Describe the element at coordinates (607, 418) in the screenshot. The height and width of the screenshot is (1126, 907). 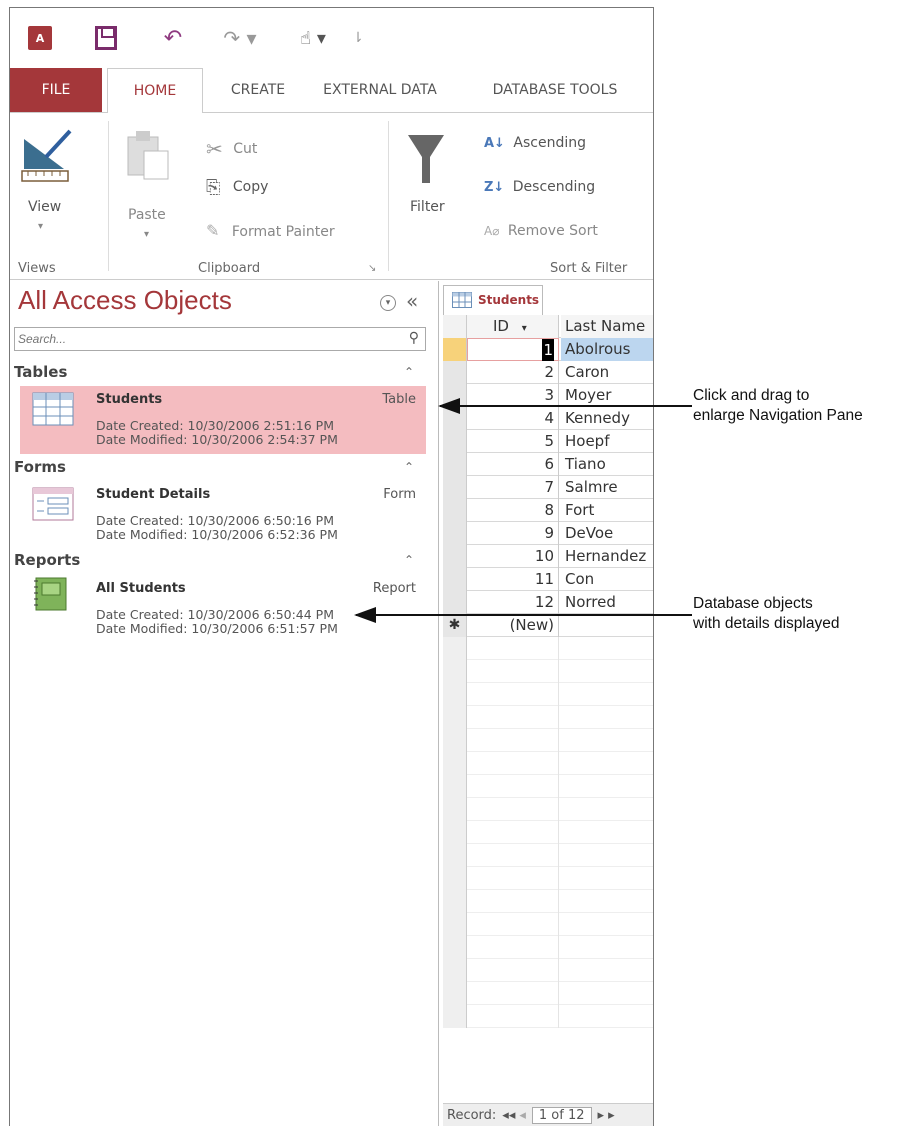
I see `cell-last-name: Kennedy` at that location.